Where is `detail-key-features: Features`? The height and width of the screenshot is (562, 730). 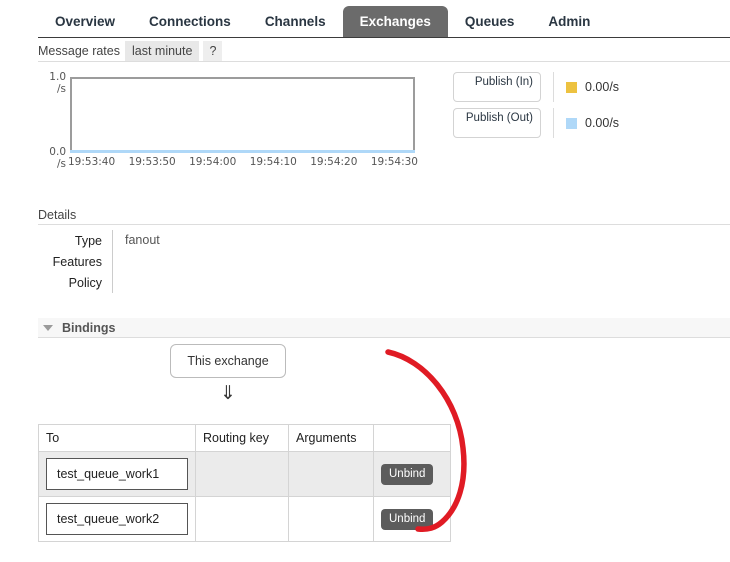 detail-key-features: Features is located at coordinates (77, 261).